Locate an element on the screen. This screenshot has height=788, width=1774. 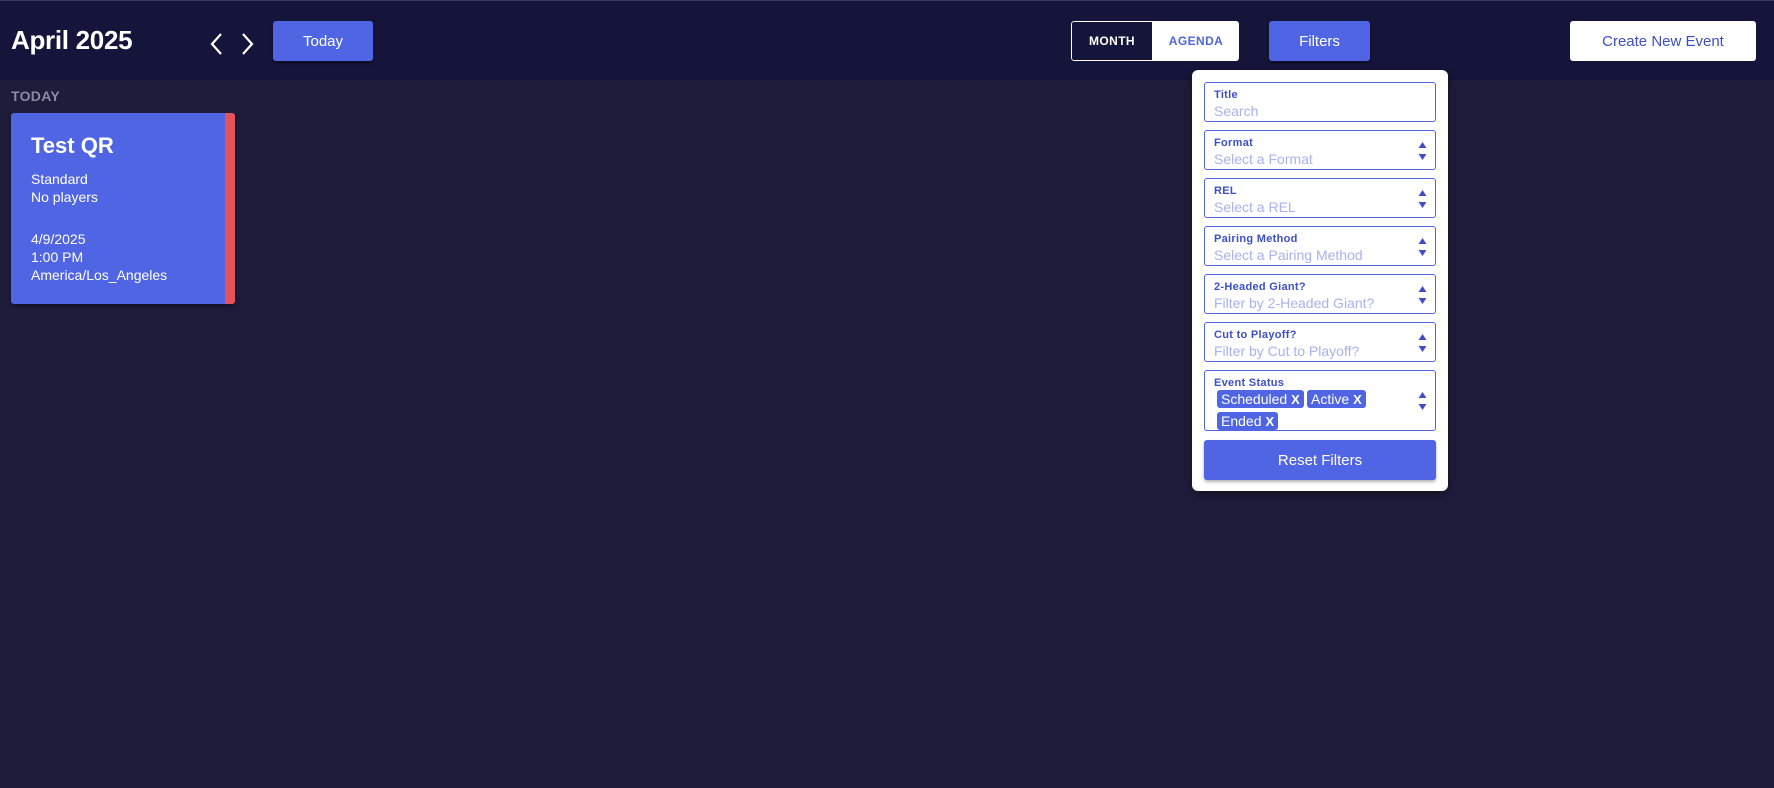
reset-filters-button: Reset Filters is located at coordinates (1320, 460).